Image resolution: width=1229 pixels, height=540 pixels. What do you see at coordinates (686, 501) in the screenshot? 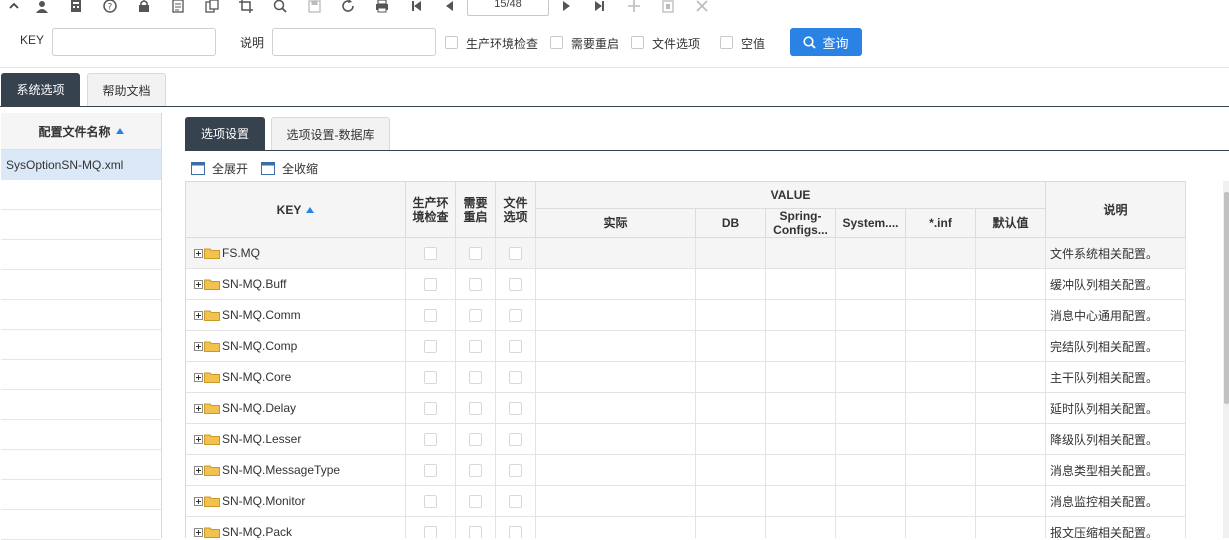
I see `table-row: SN-MQ.Monitor 消息监控相关配置。` at bounding box center [686, 501].